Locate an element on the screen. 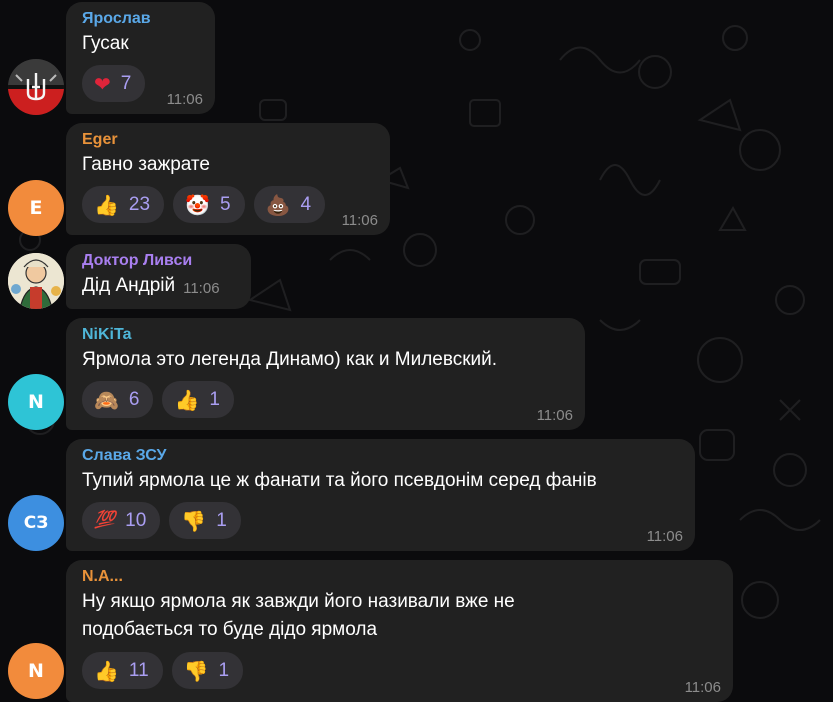  reaction-chip: 👍 23 is located at coordinates (123, 204).